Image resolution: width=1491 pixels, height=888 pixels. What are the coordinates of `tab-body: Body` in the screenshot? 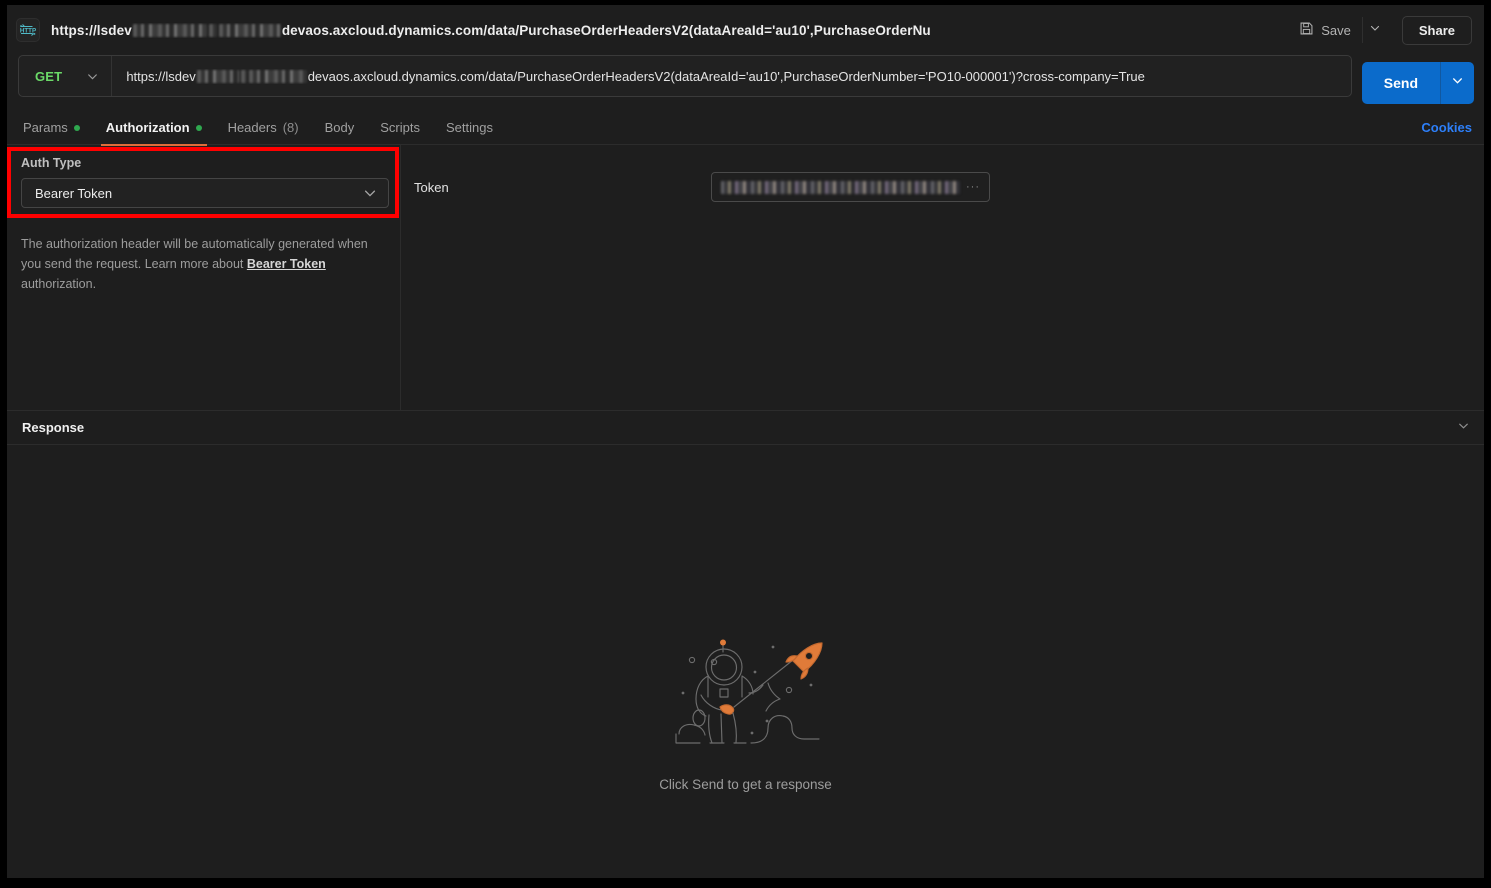 It's located at (340, 128).